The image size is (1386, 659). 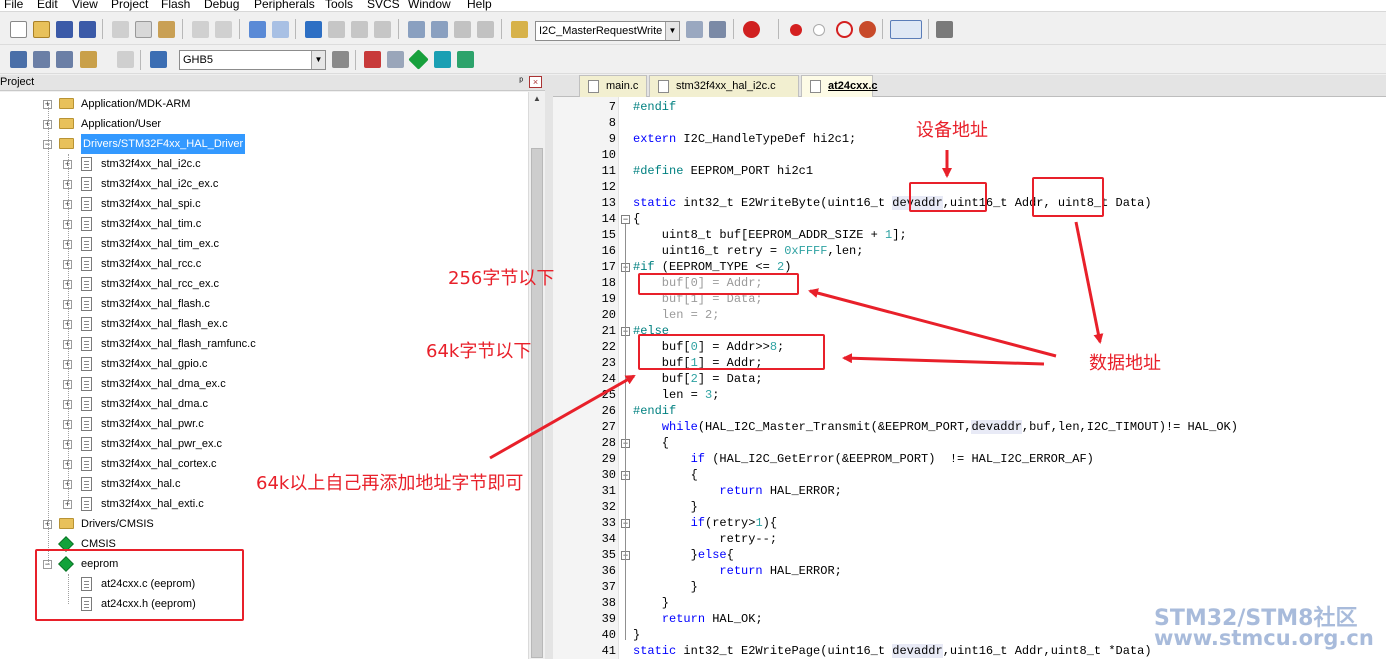 I want to click on buf-64k-highlight-box, so click(x=731, y=352).